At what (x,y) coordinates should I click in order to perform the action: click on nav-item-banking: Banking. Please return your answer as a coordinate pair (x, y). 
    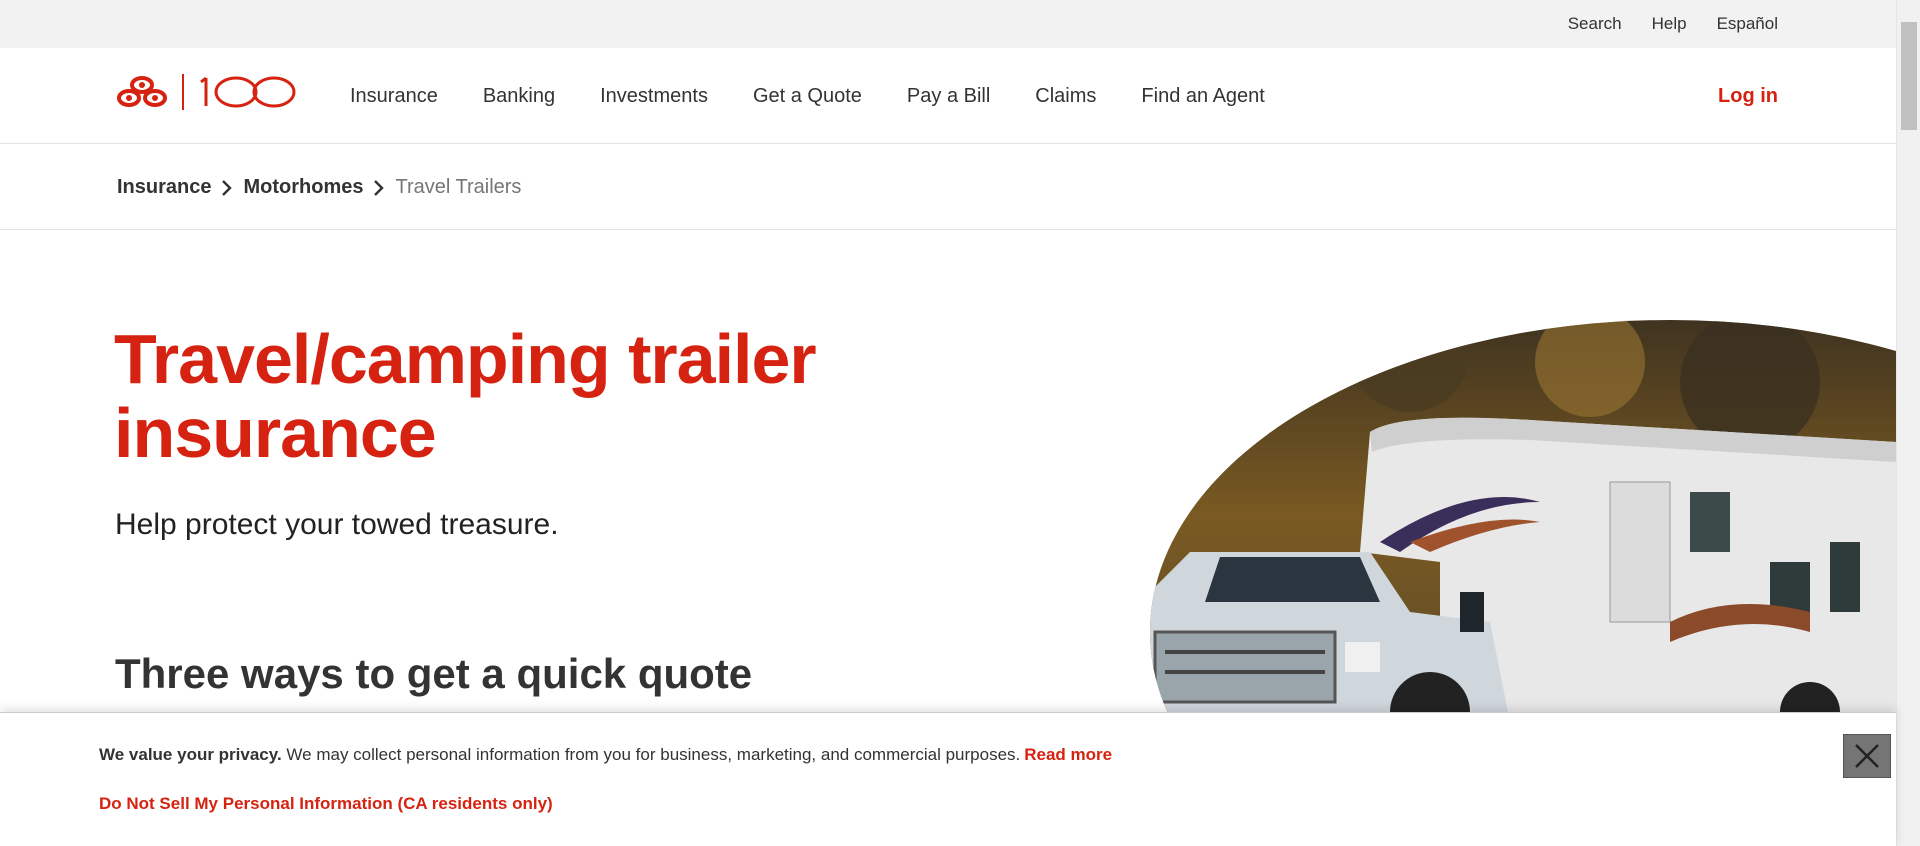
    Looking at the image, I should click on (519, 96).